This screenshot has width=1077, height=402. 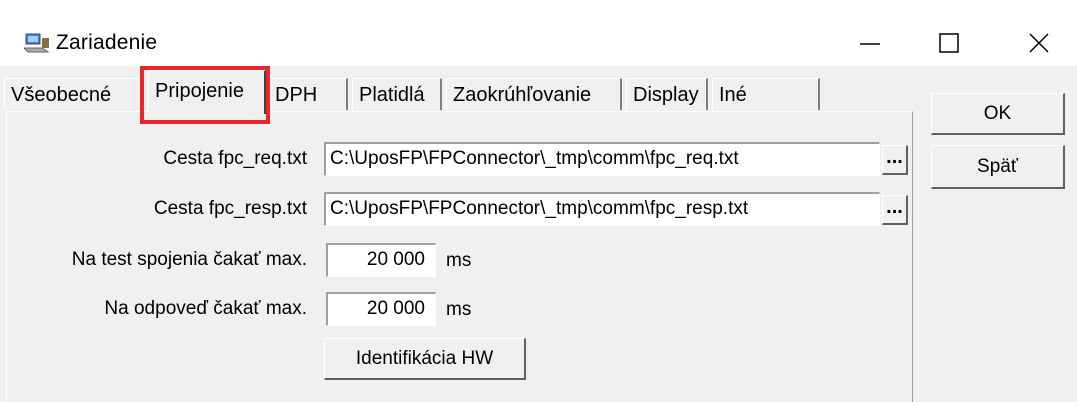 What do you see at coordinates (107, 42) in the screenshot?
I see `window-title: Zariadenie` at bounding box center [107, 42].